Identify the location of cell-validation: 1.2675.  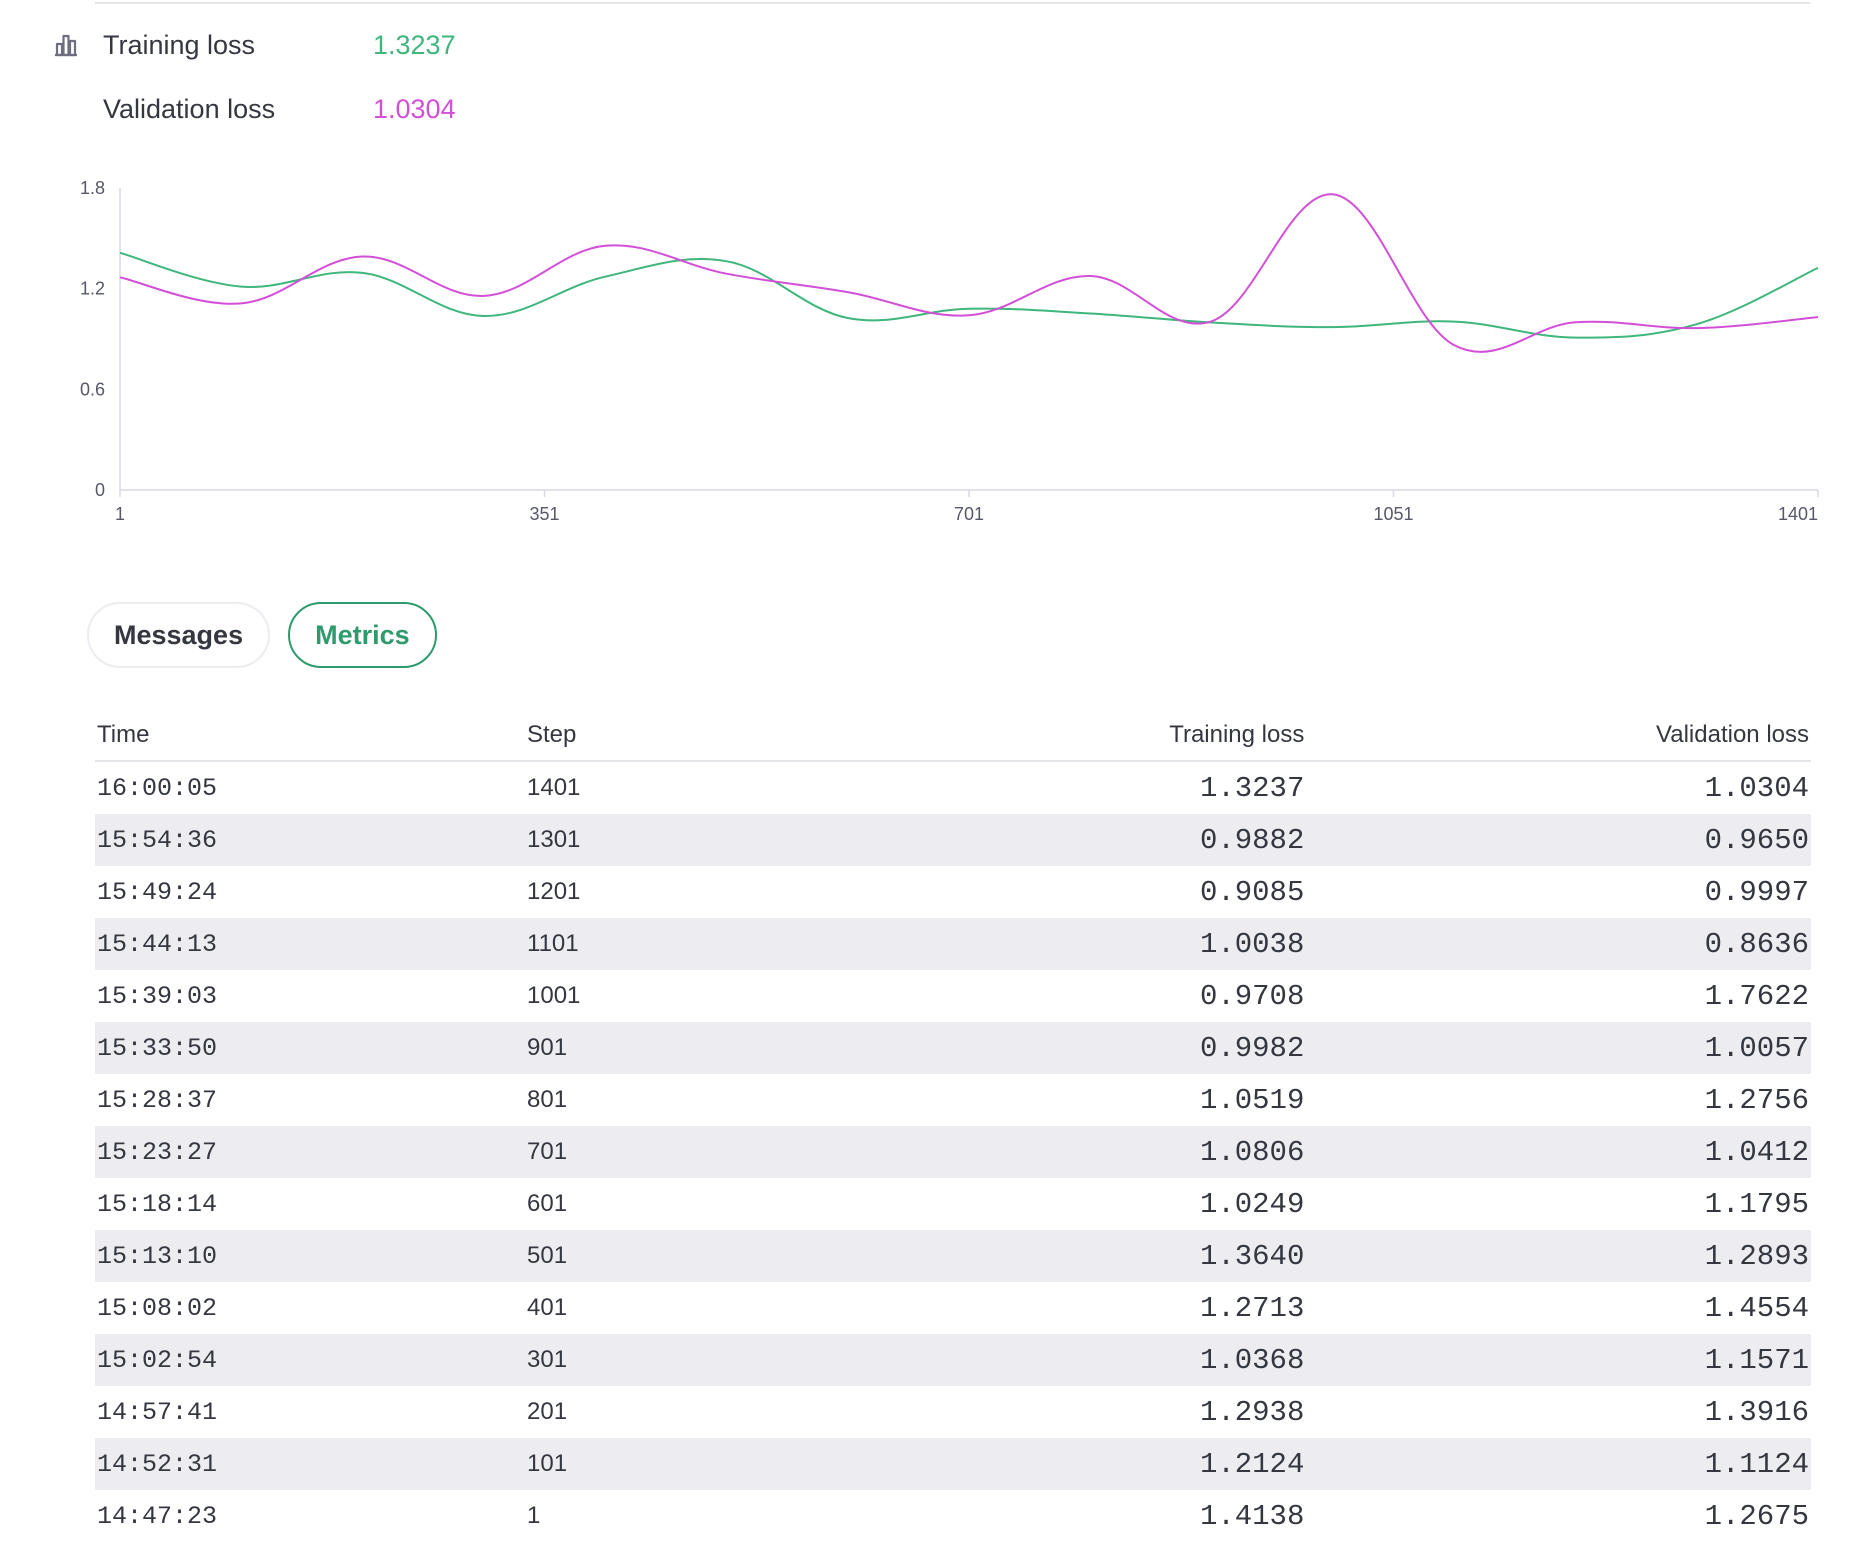
(1756, 1516).